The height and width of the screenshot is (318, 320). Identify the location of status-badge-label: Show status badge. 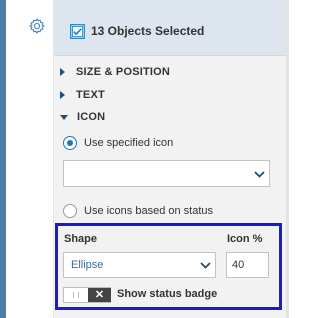
(167, 294).